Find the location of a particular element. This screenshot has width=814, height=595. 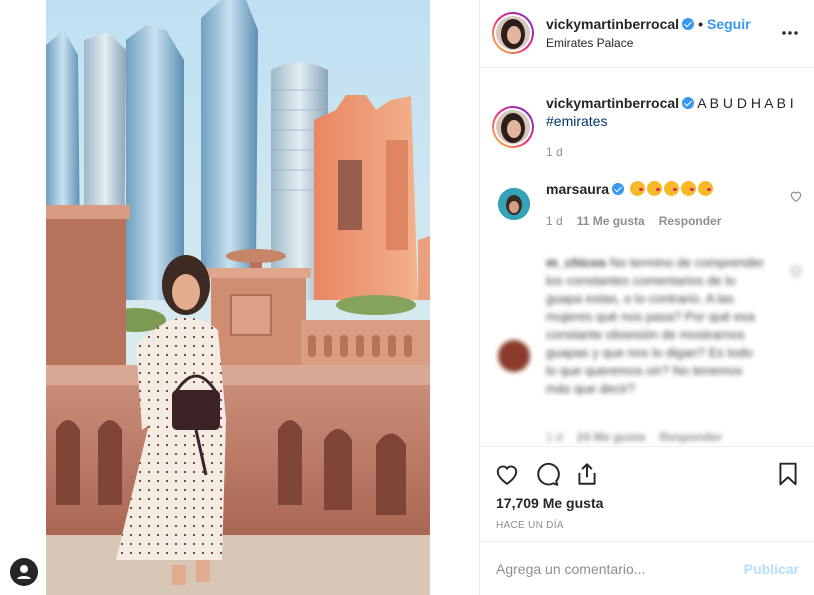

caption-avatar is located at coordinates (513, 127).